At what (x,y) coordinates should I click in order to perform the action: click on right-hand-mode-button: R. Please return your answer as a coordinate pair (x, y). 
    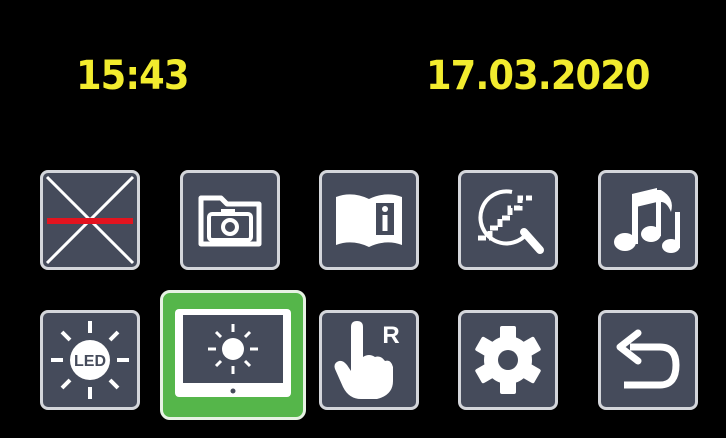
    Looking at the image, I should click on (369, 360).